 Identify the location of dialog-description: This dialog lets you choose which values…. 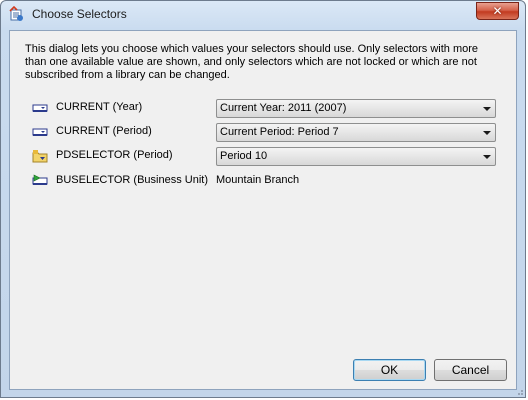
(252, 62).